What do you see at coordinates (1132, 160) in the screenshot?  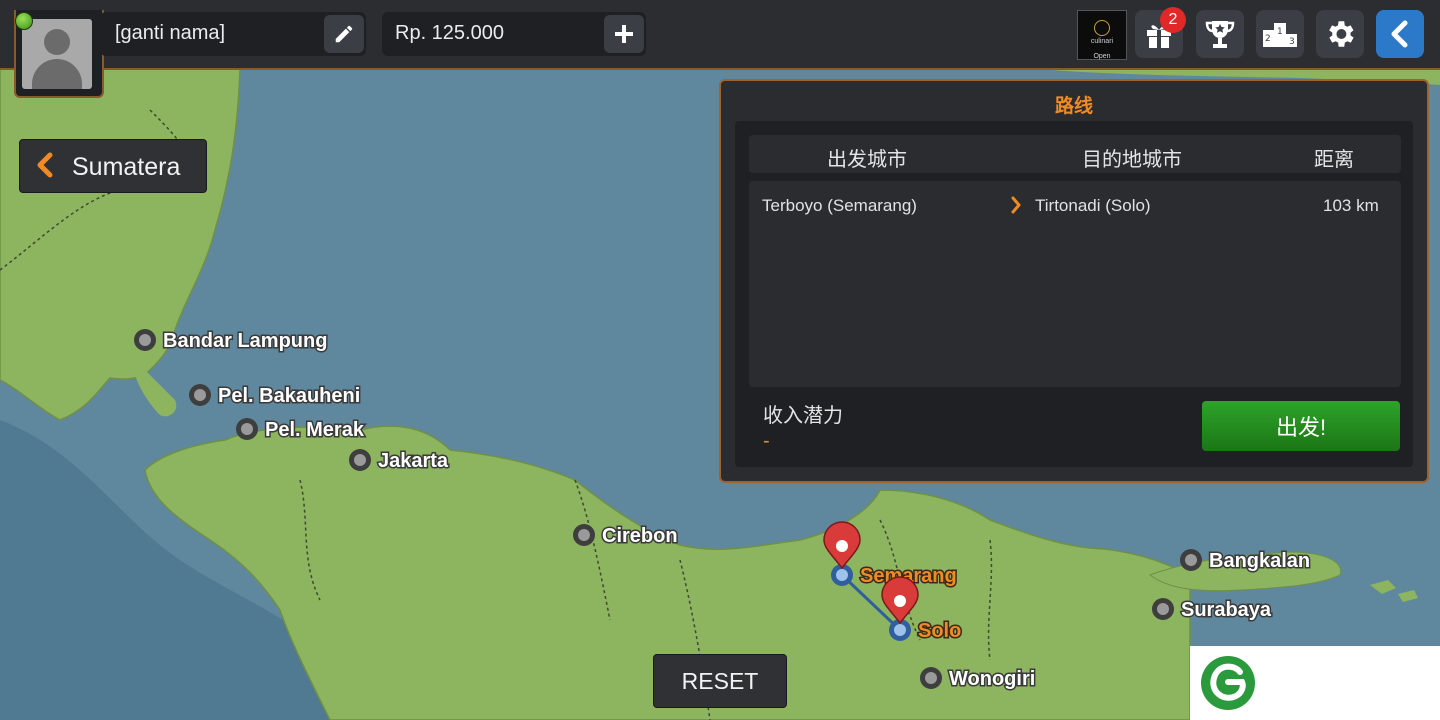 I see `col-destination-header: 目的地城市` at bounding box center [1132, 160].